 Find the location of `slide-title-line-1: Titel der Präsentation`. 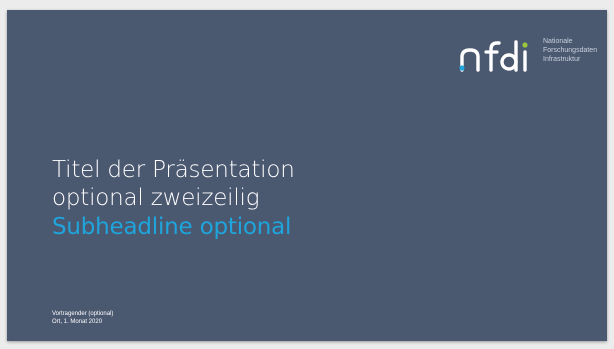

slide-title-line-1: Titel der Präsentation is located at coordinates (173, 170).